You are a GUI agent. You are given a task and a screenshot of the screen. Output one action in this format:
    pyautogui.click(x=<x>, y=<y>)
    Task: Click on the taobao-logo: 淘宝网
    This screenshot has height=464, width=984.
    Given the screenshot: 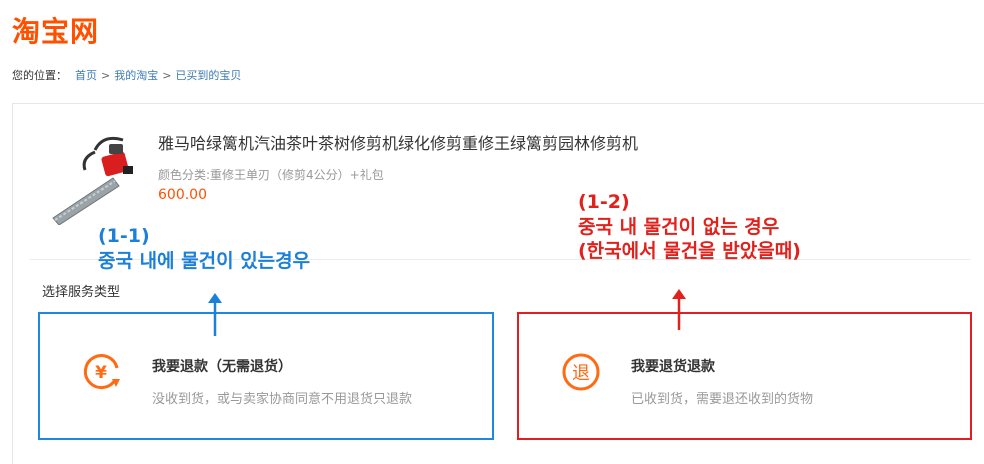 What is the action you would take?
    pyautogui.click(x=55, y=30)
    